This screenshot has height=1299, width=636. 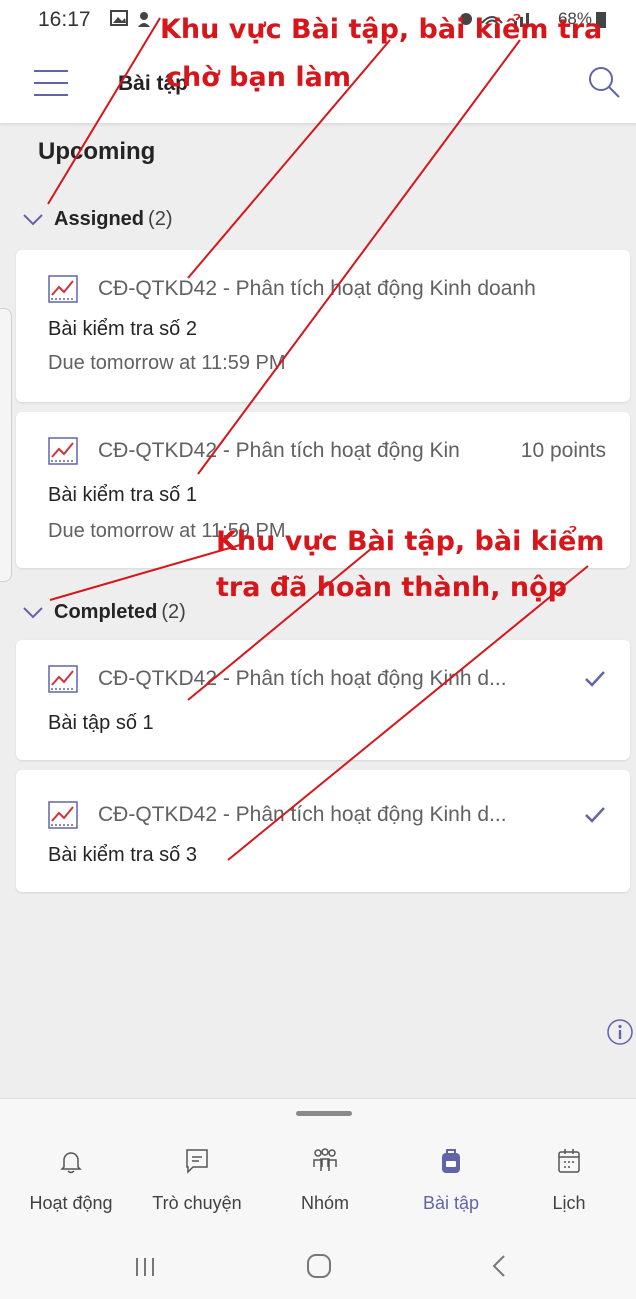 I want to click on assignment-title: Bài kiểm tra số 2, so click(x=122, y=329).